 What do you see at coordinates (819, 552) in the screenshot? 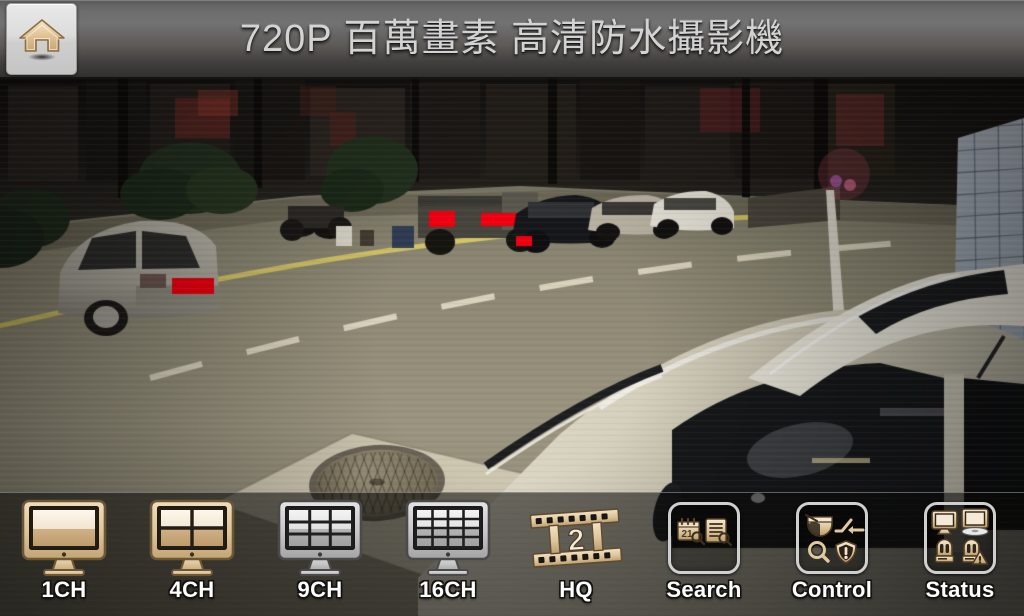
I see `magnifier-icon` at bounding box center [819, 552].